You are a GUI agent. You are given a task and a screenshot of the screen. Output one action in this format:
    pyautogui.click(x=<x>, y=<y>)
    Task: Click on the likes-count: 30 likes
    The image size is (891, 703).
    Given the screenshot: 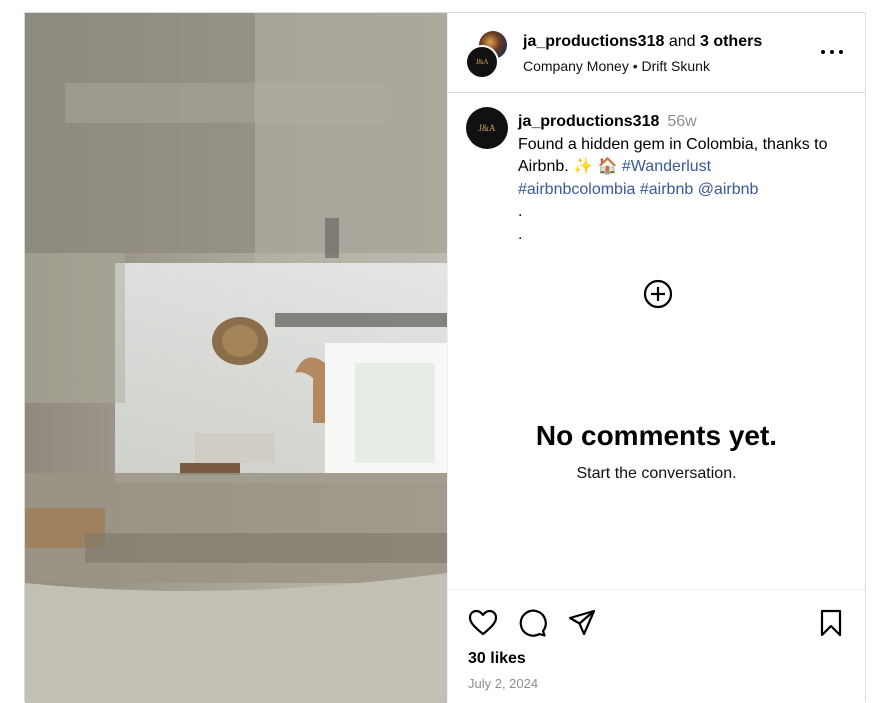 What is the action you would take?
    pyautogui.click(x=497, y=659)
    